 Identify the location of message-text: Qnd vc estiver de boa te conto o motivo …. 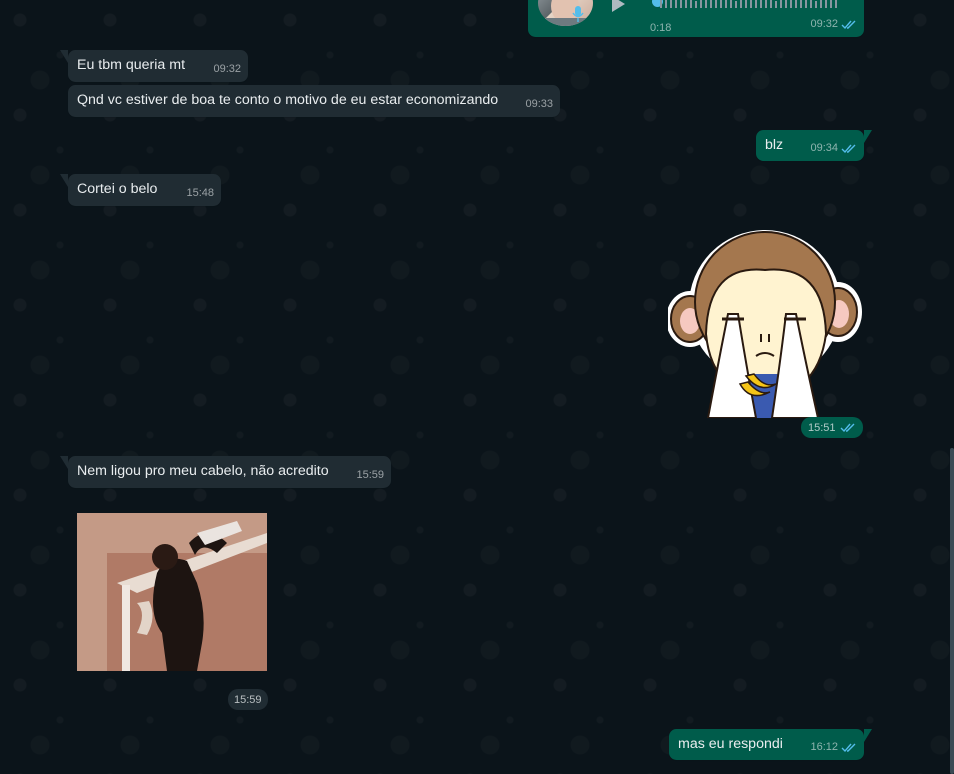
(288, 100).